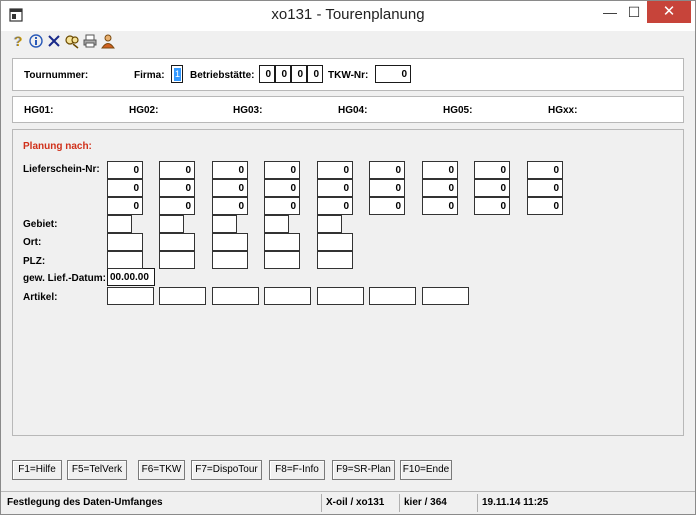 This screenshot has height=515, width=696. Describe the element at coordinates (161, 470) in the screenshot. I see `f6-tkw-button: F6=TKW` at that location.